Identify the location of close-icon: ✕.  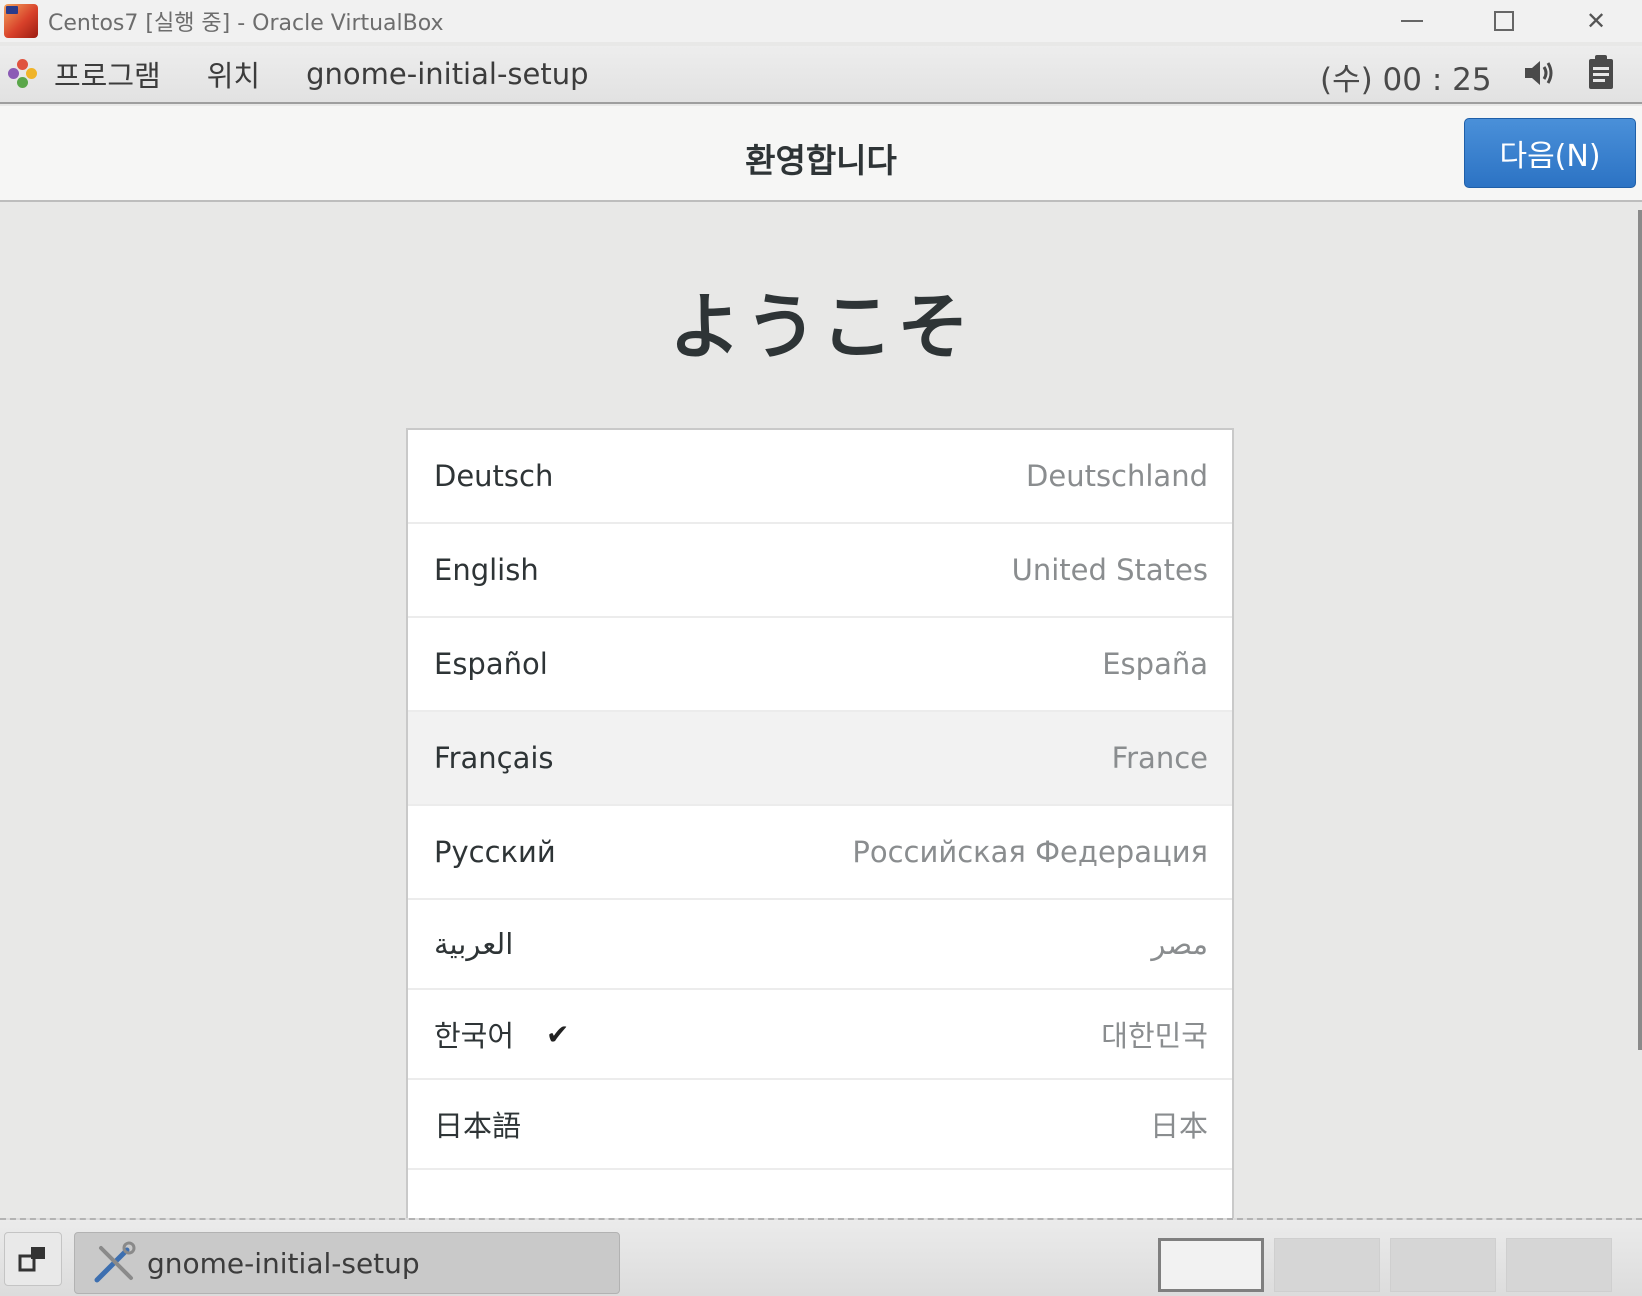
(1596, 21).